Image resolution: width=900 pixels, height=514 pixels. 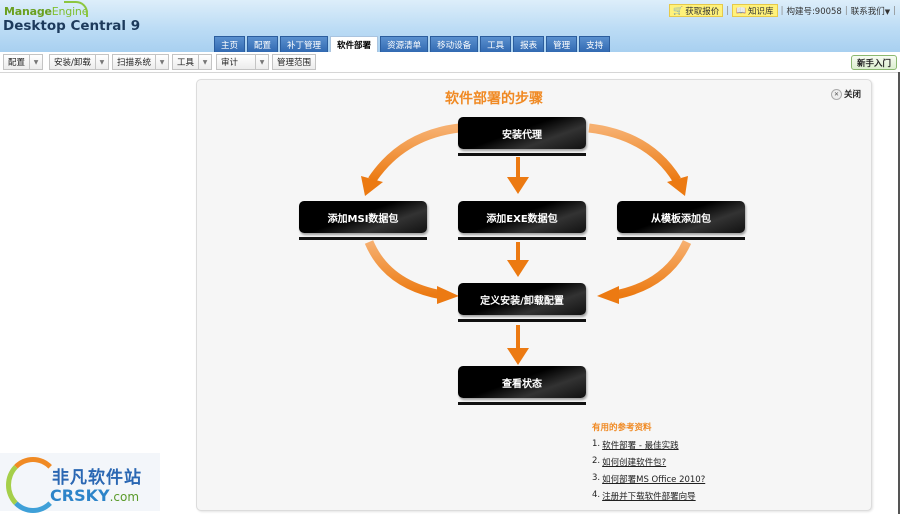 What do you see at coordinates (518, 338) in the screenshot?
I see `arrow-config-to-status` at bounding box center [518, 338].